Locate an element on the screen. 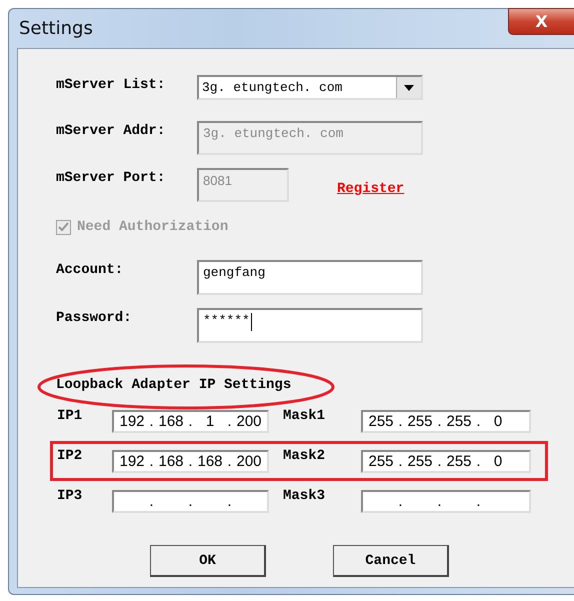 This screenshot has width=574, height=601. field-label: Mask1 is located at coordinates (304, 415).